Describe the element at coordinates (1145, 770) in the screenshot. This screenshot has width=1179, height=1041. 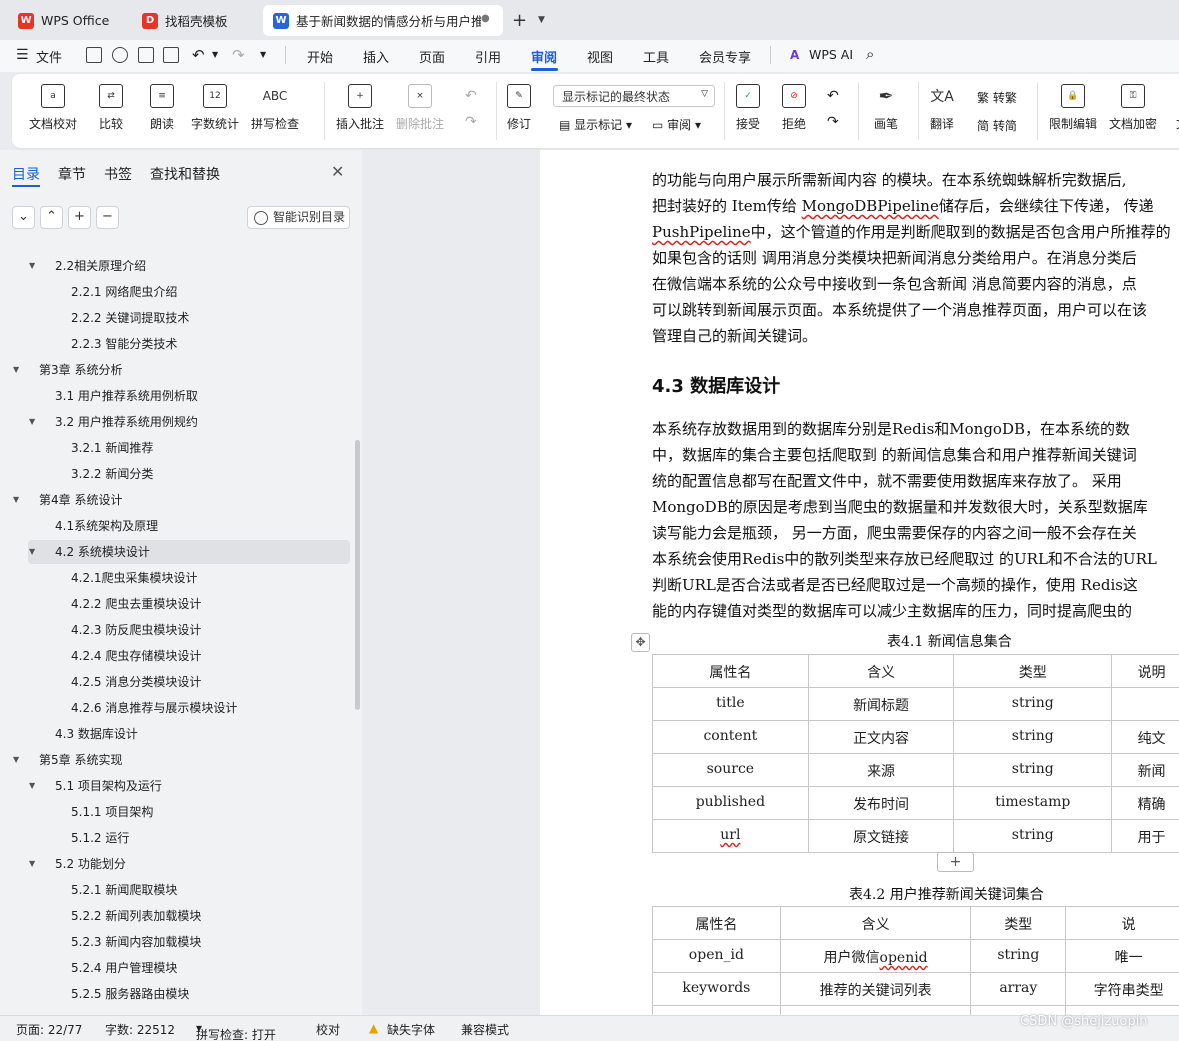
I see `table-cell: 新闻` at that location.